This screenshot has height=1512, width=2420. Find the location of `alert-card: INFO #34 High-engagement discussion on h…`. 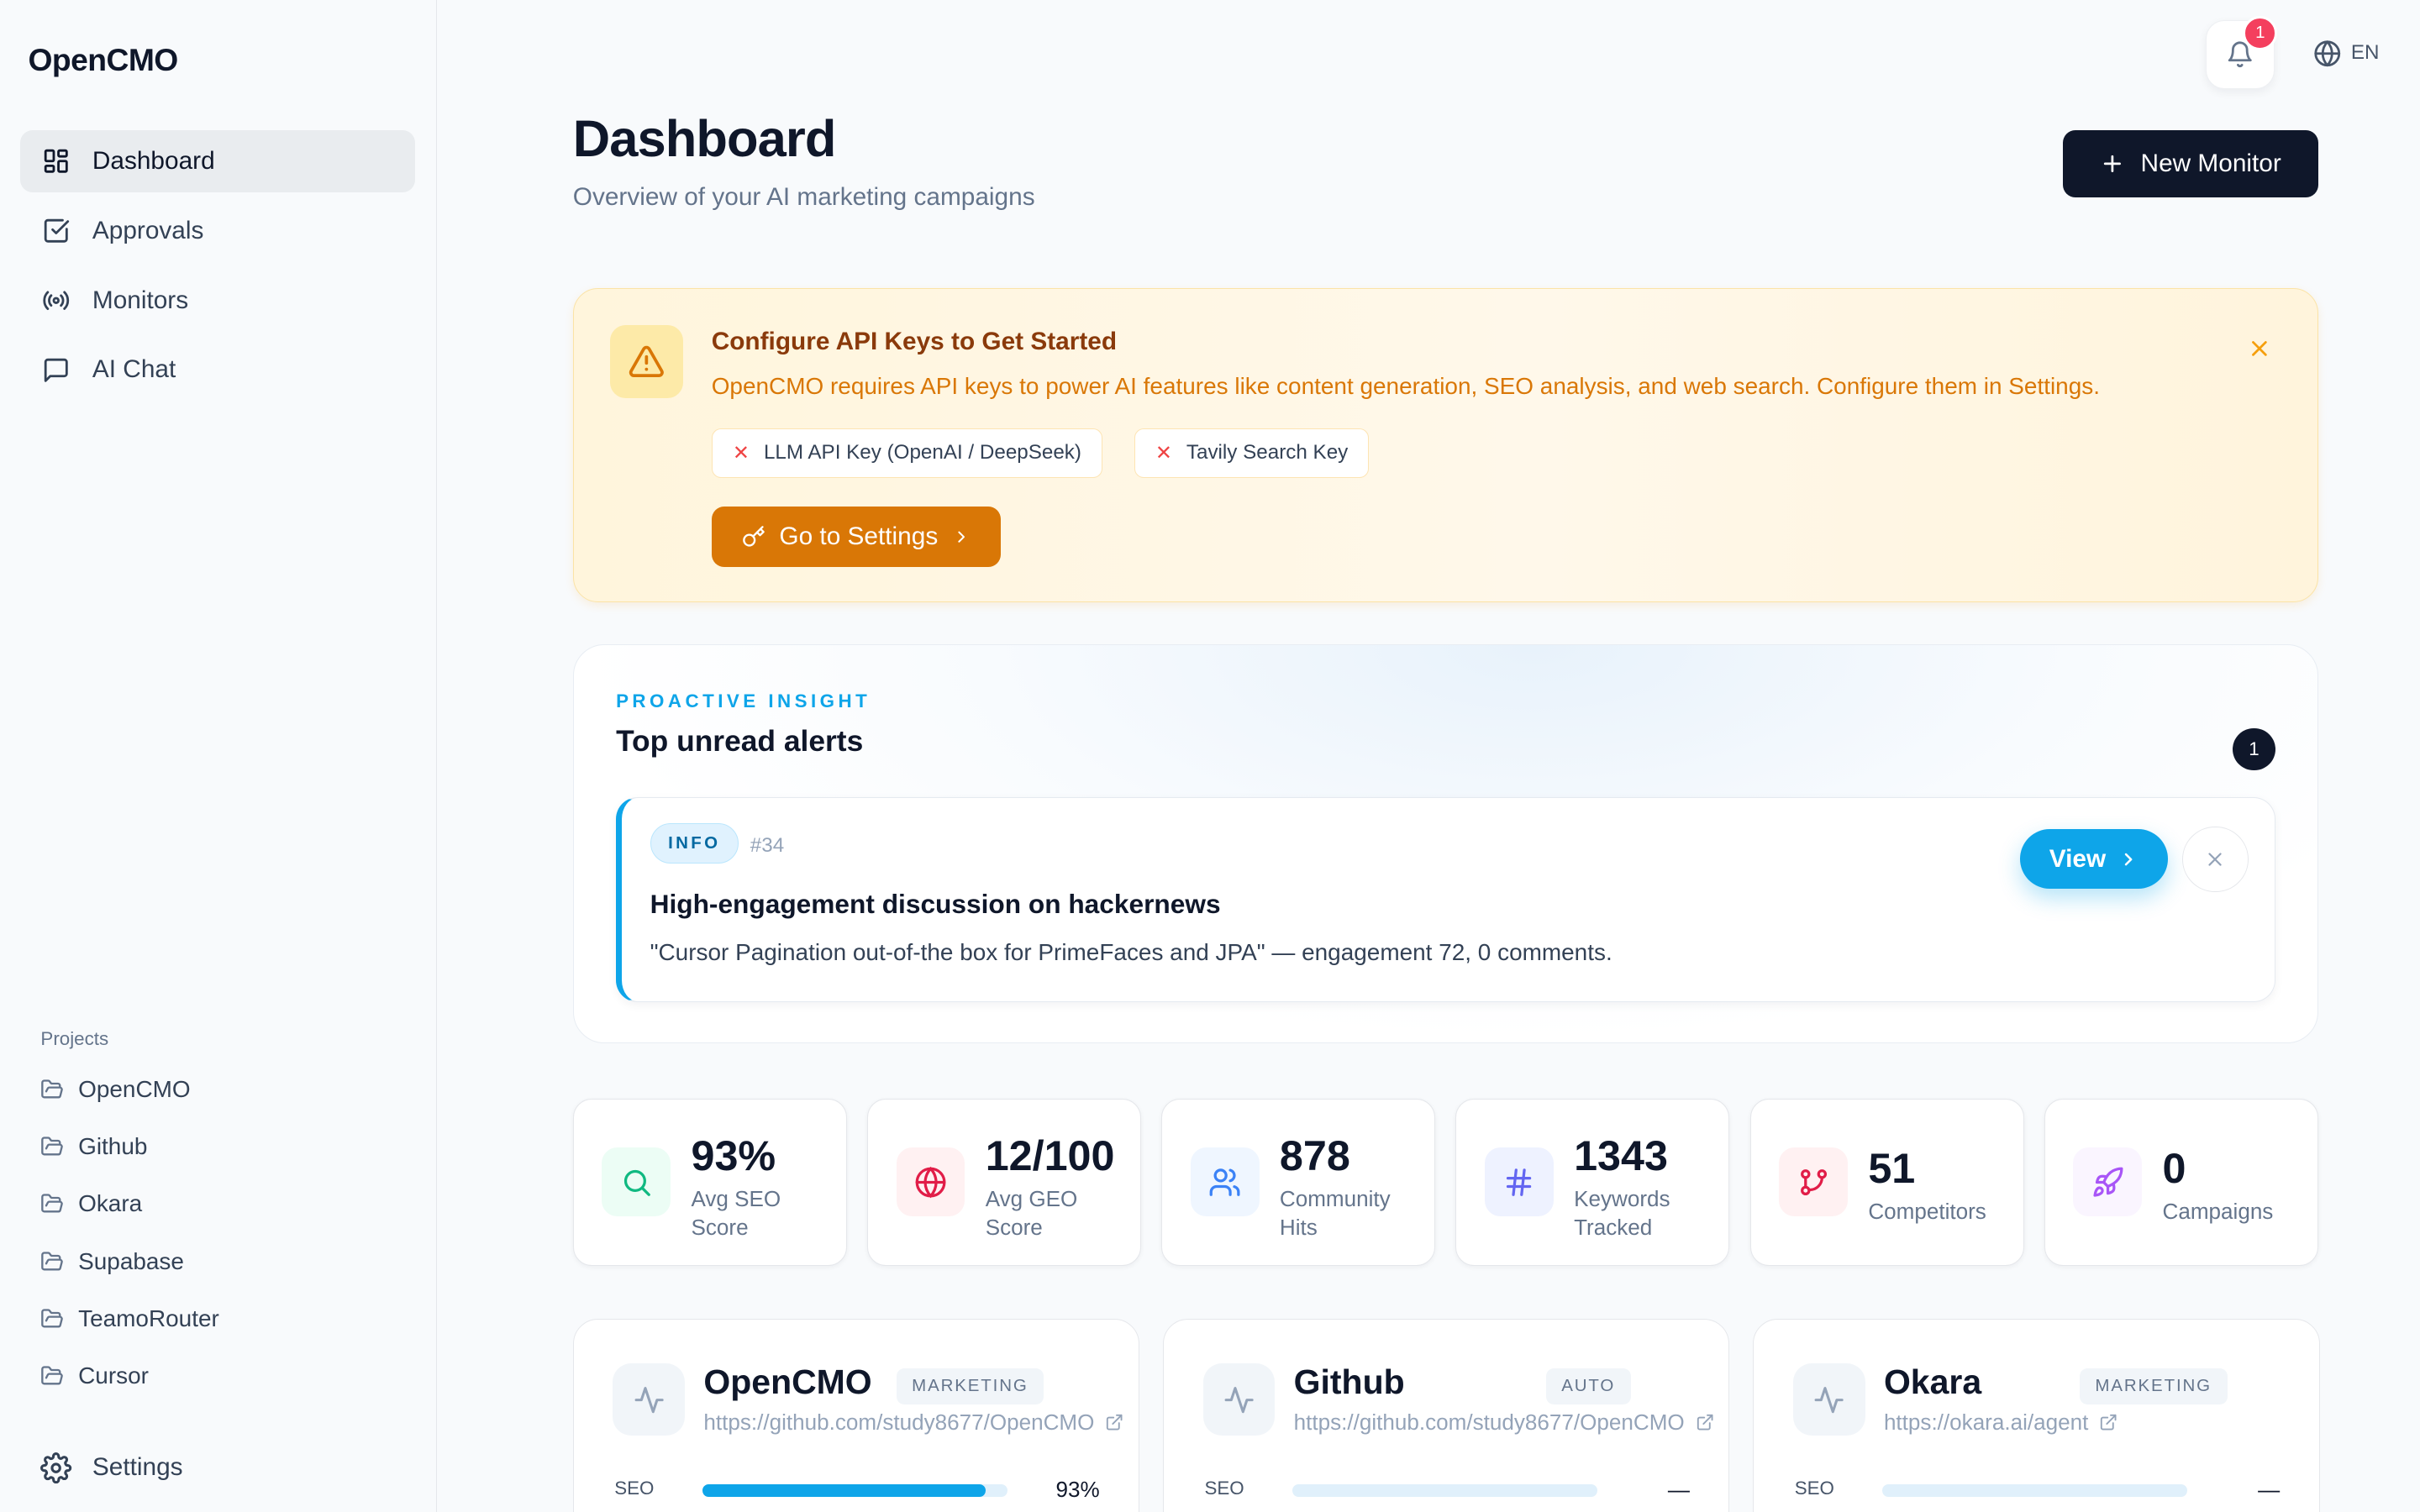

alert-card: INFO #34 High-engagement discussion on h… is located at coordinates (1445, 900).